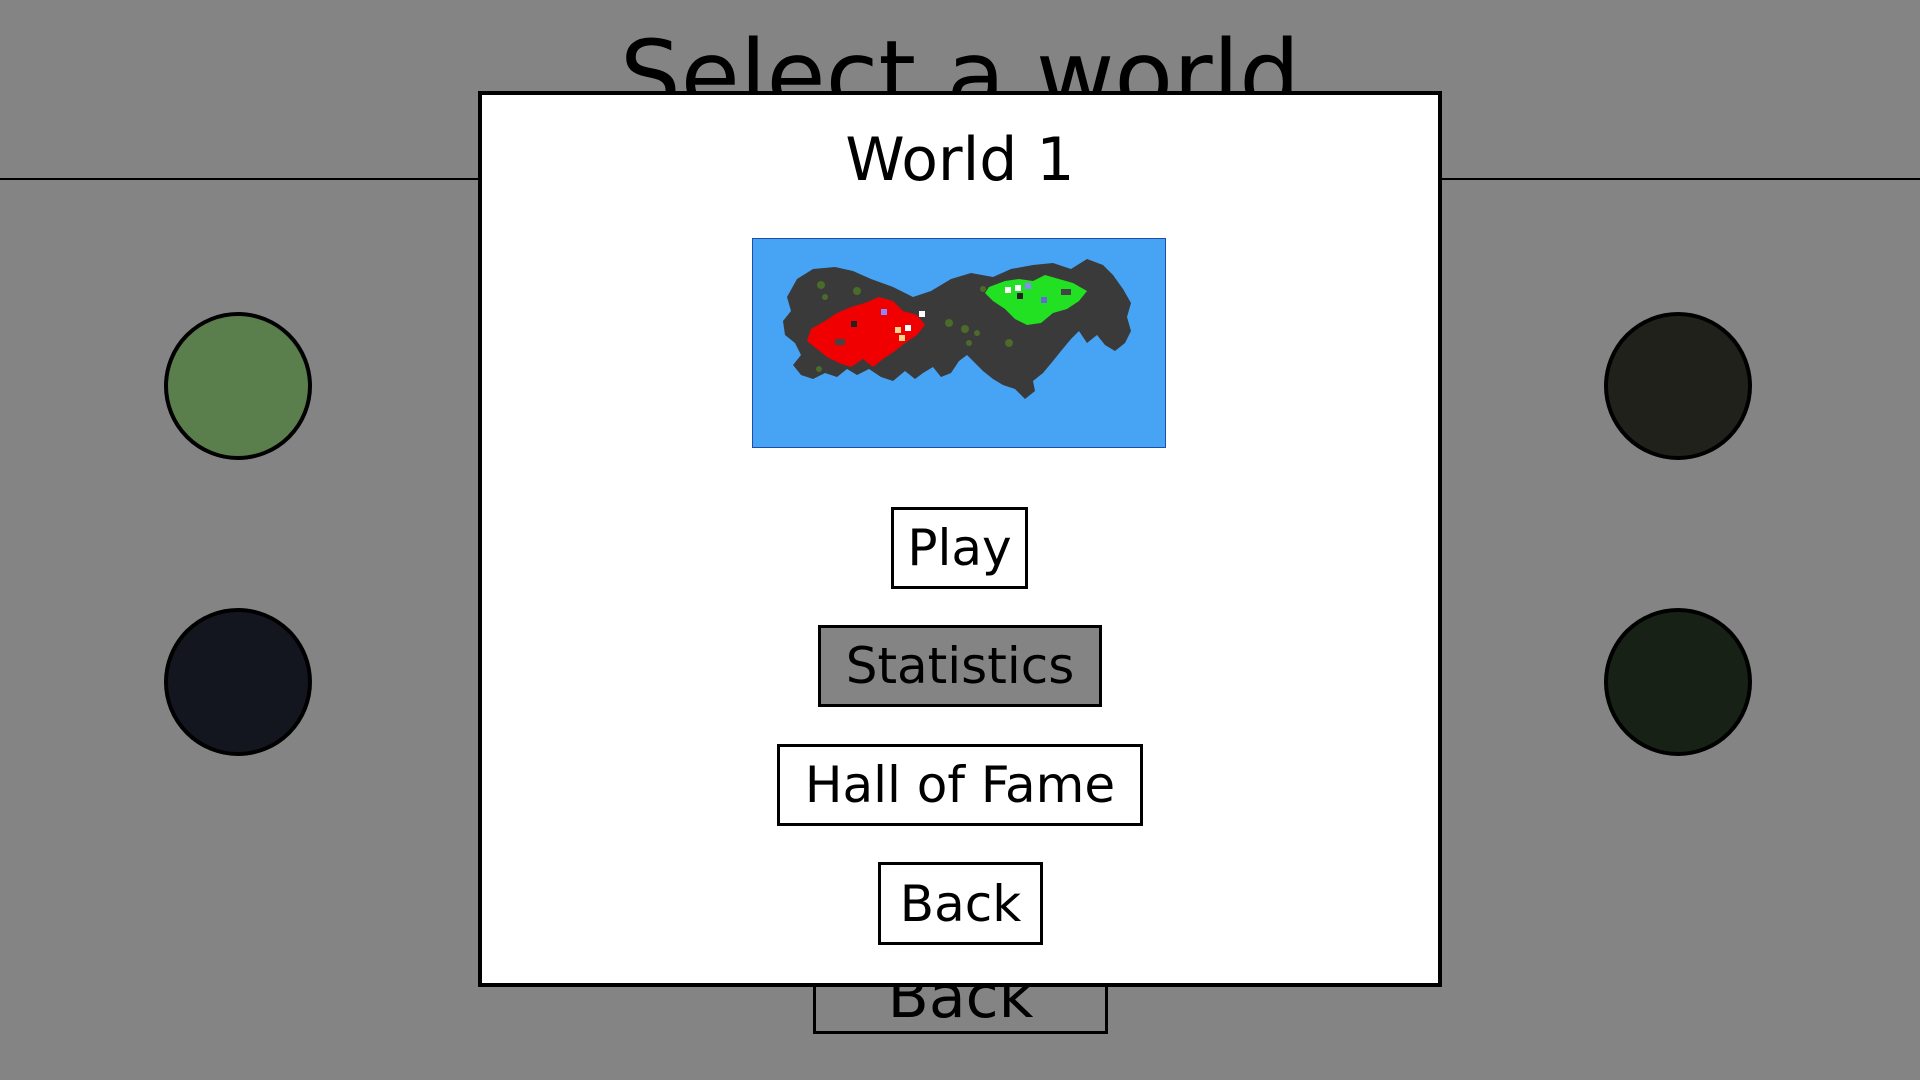  I want to click on hall-of-fame-button: Hall of Fame, so click(960, 785).